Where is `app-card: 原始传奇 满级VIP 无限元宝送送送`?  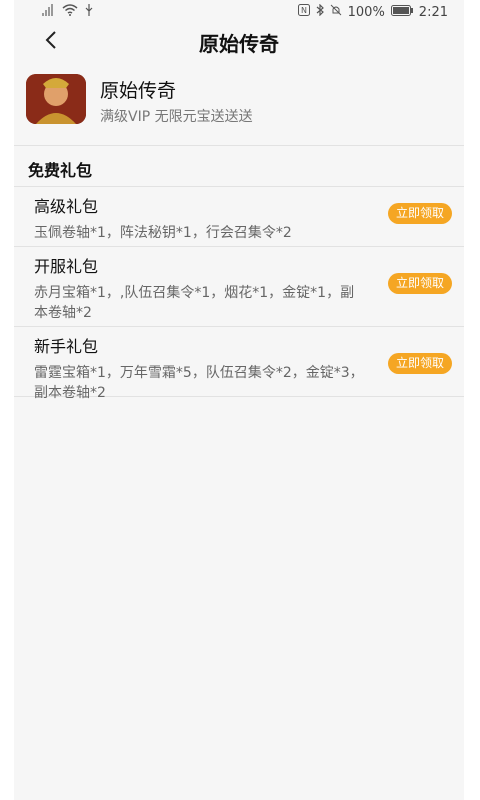
app-card: 原始传奇 满级VIP 无限元宝送送送 is located at coordinates (239, 107).